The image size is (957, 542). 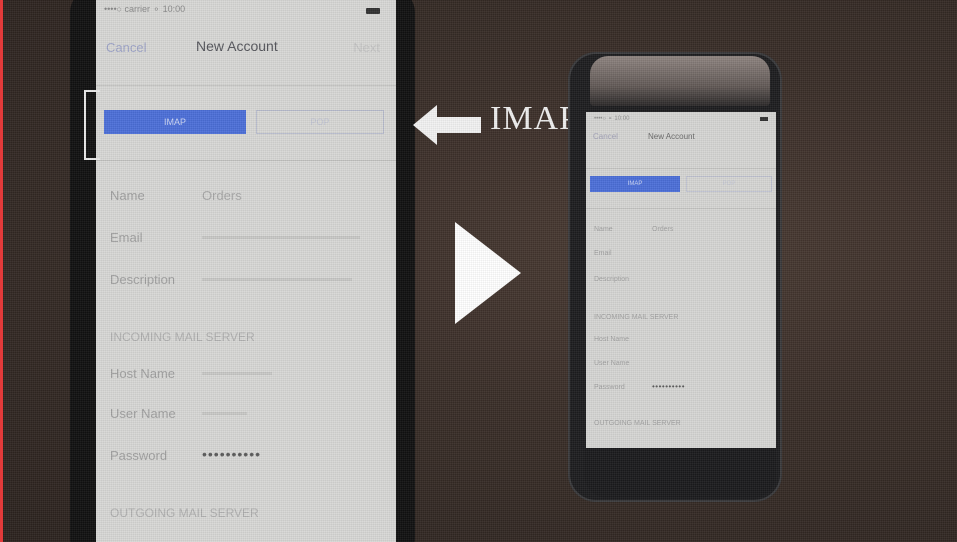 I want to click on imap-callout-label: IMAP, so click(x=535, y=118).